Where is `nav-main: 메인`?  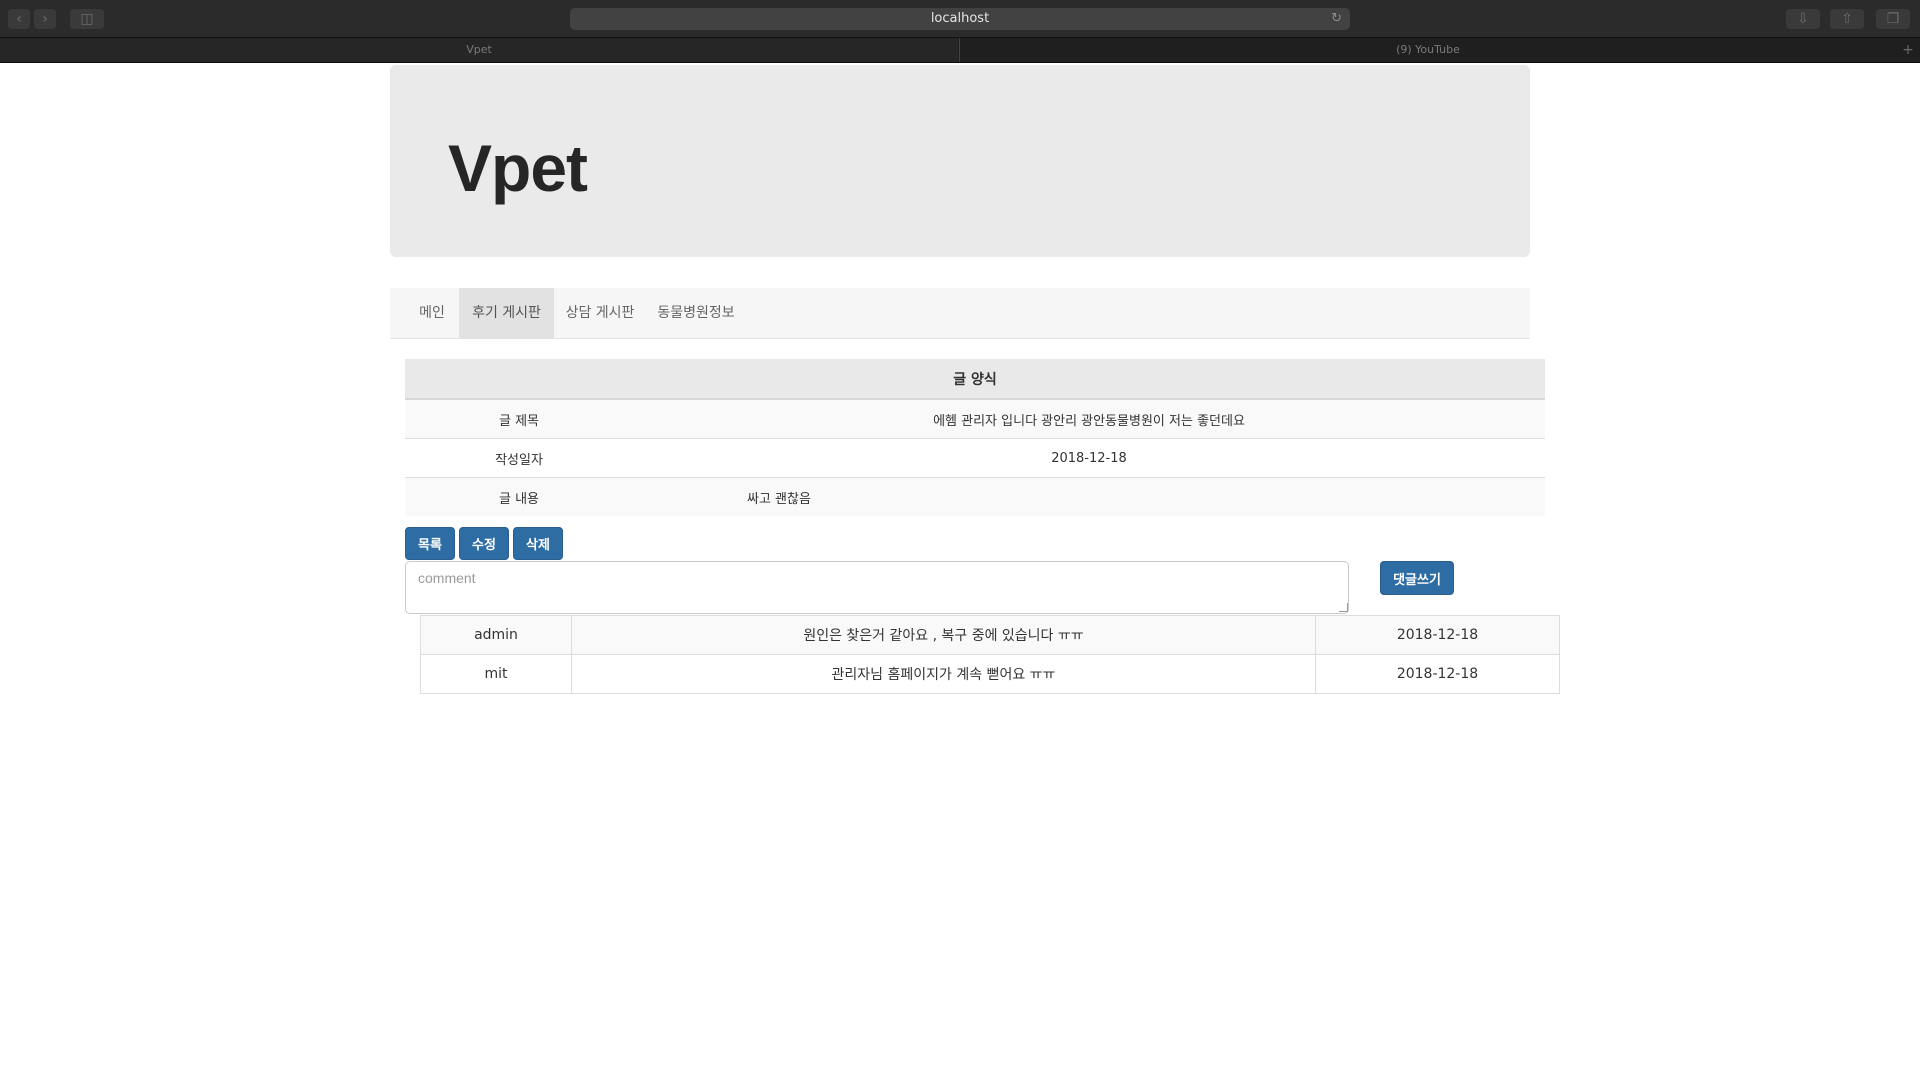
nav-main: 메인 is located at coordinates (432, 313).